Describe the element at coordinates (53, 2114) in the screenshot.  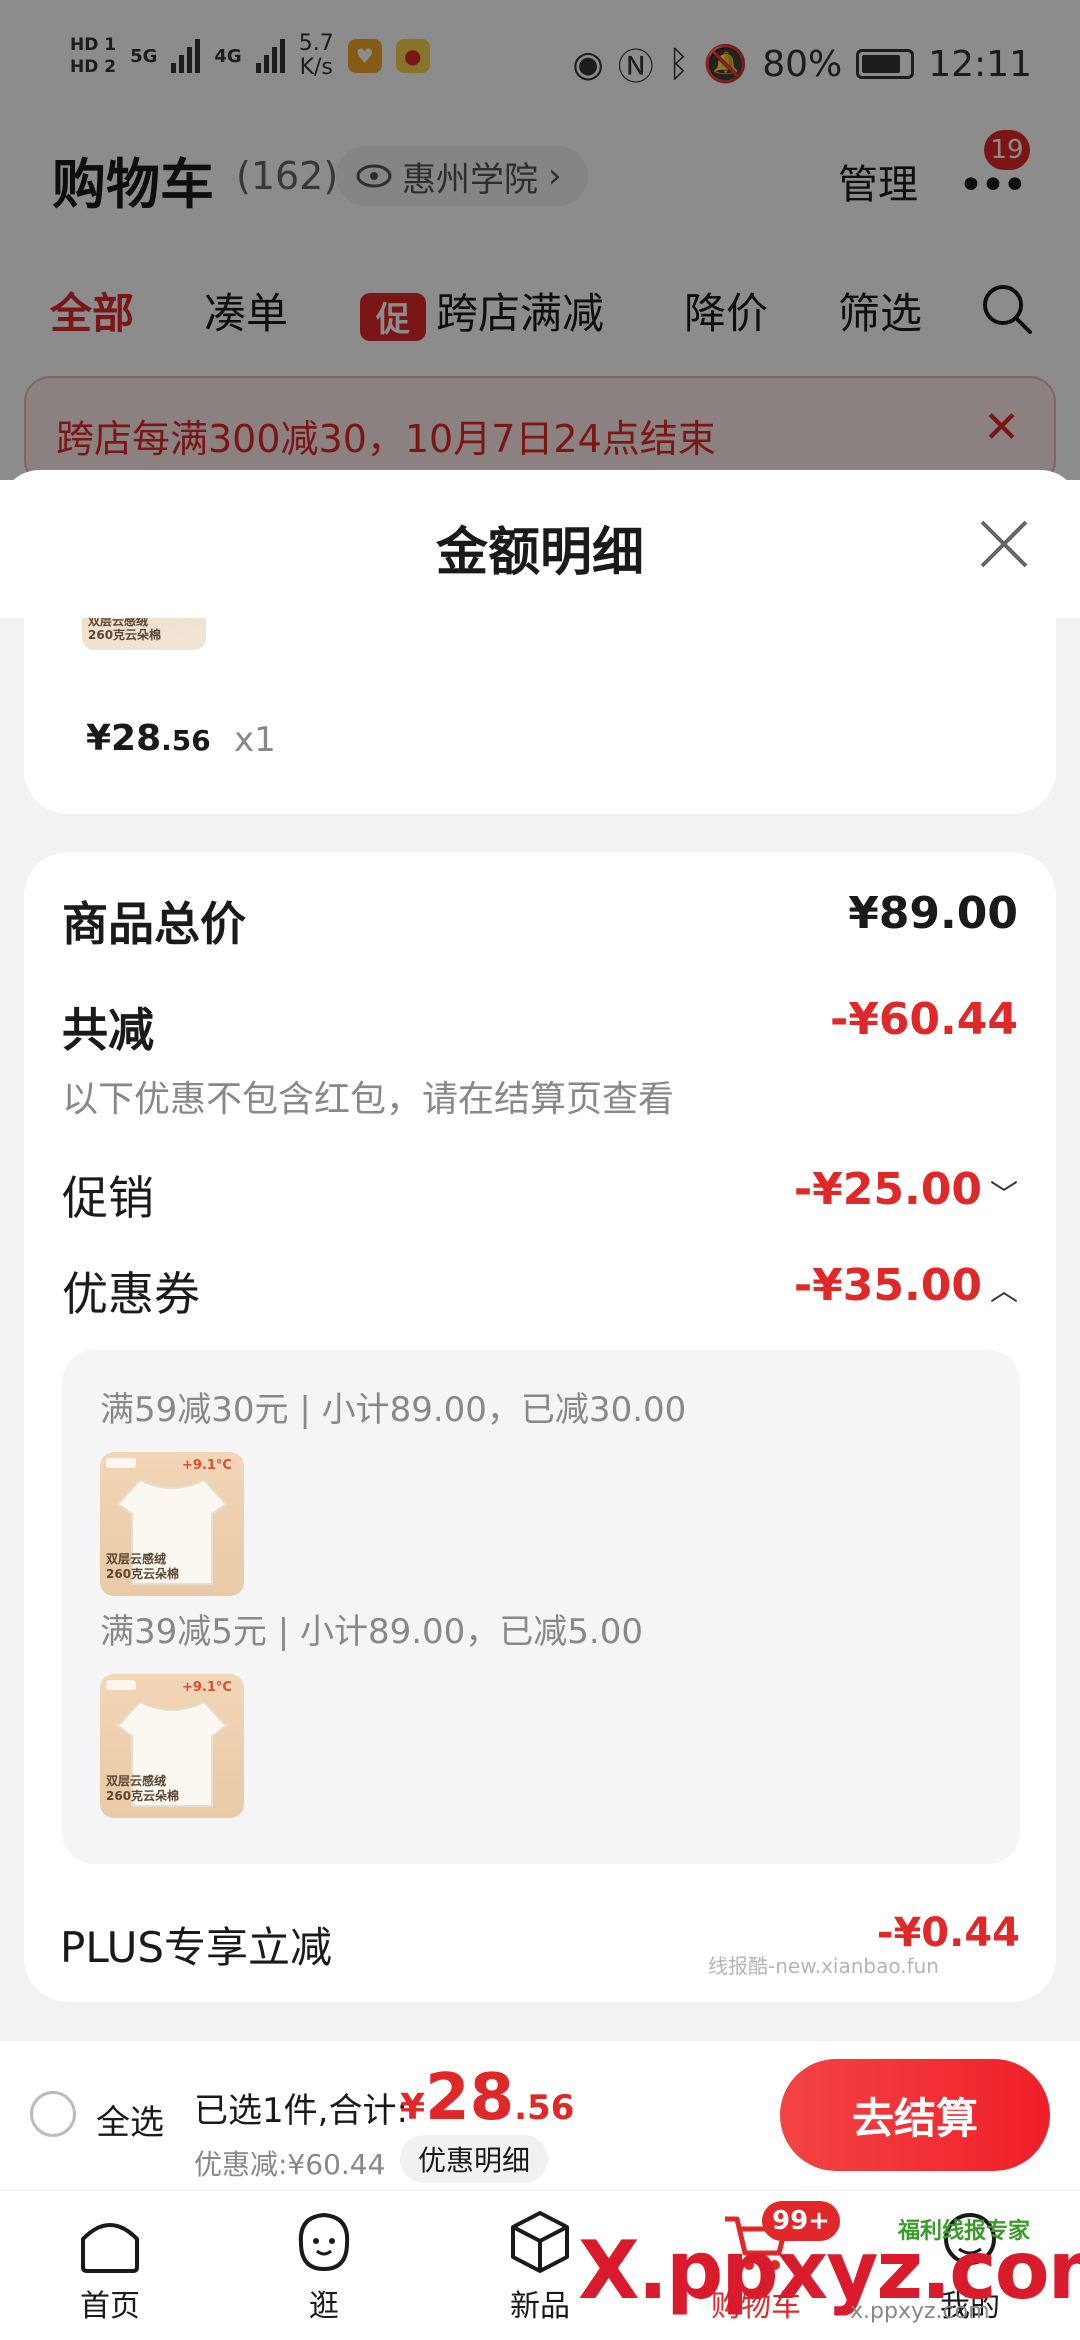
I see `select-all-radio` at that location.